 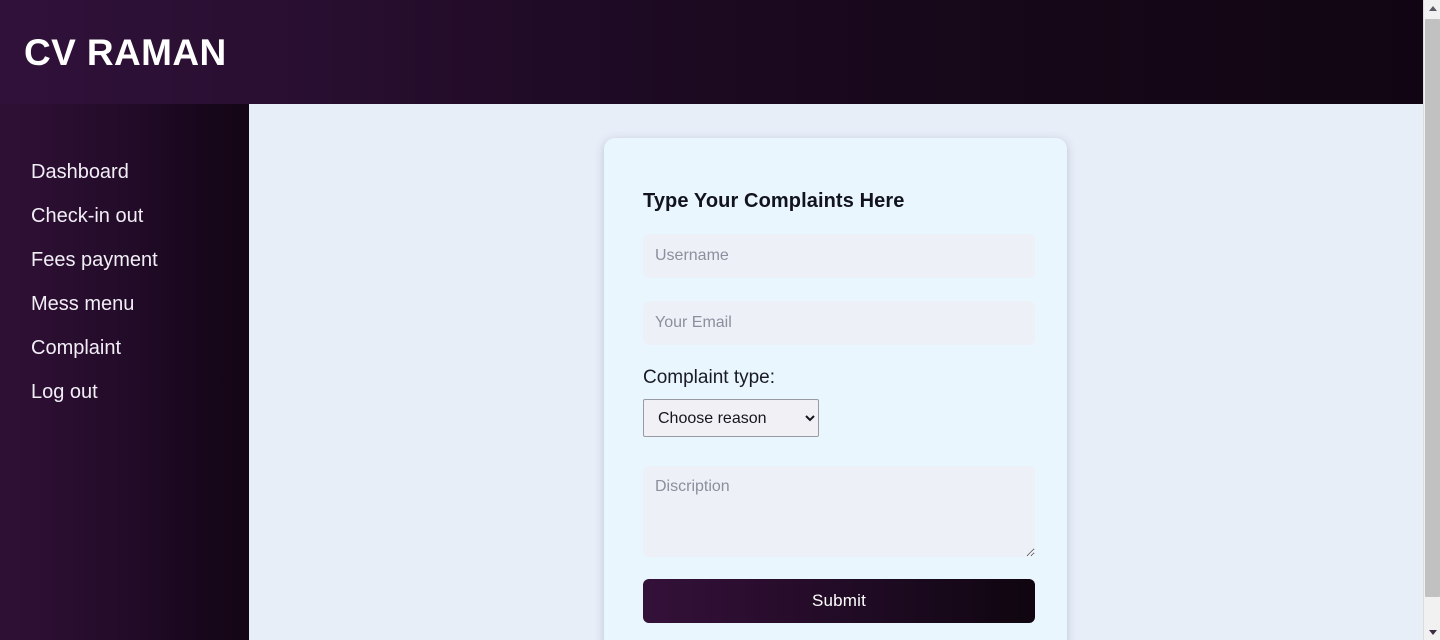 I want to click on complaint-type-label: Complaint type:, so click(x=709, y=377).